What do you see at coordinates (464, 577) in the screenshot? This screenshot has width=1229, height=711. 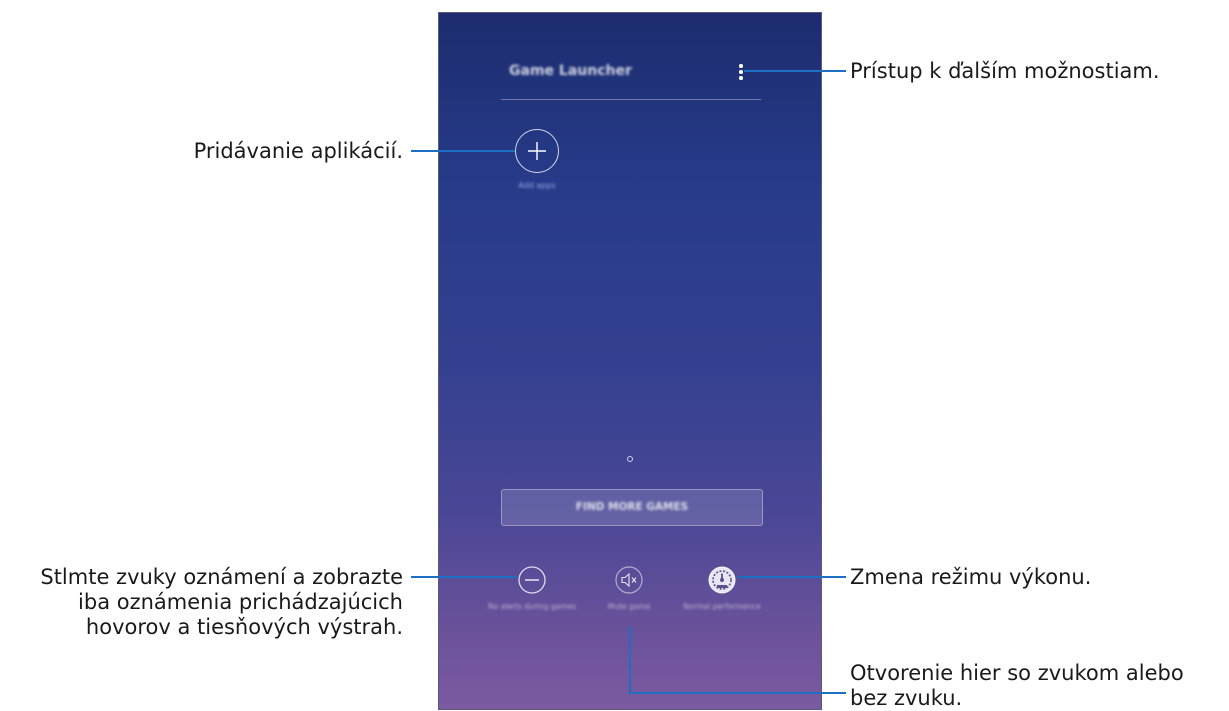 I see `leader-line-no-alerts` at bounding box center [464, 577].